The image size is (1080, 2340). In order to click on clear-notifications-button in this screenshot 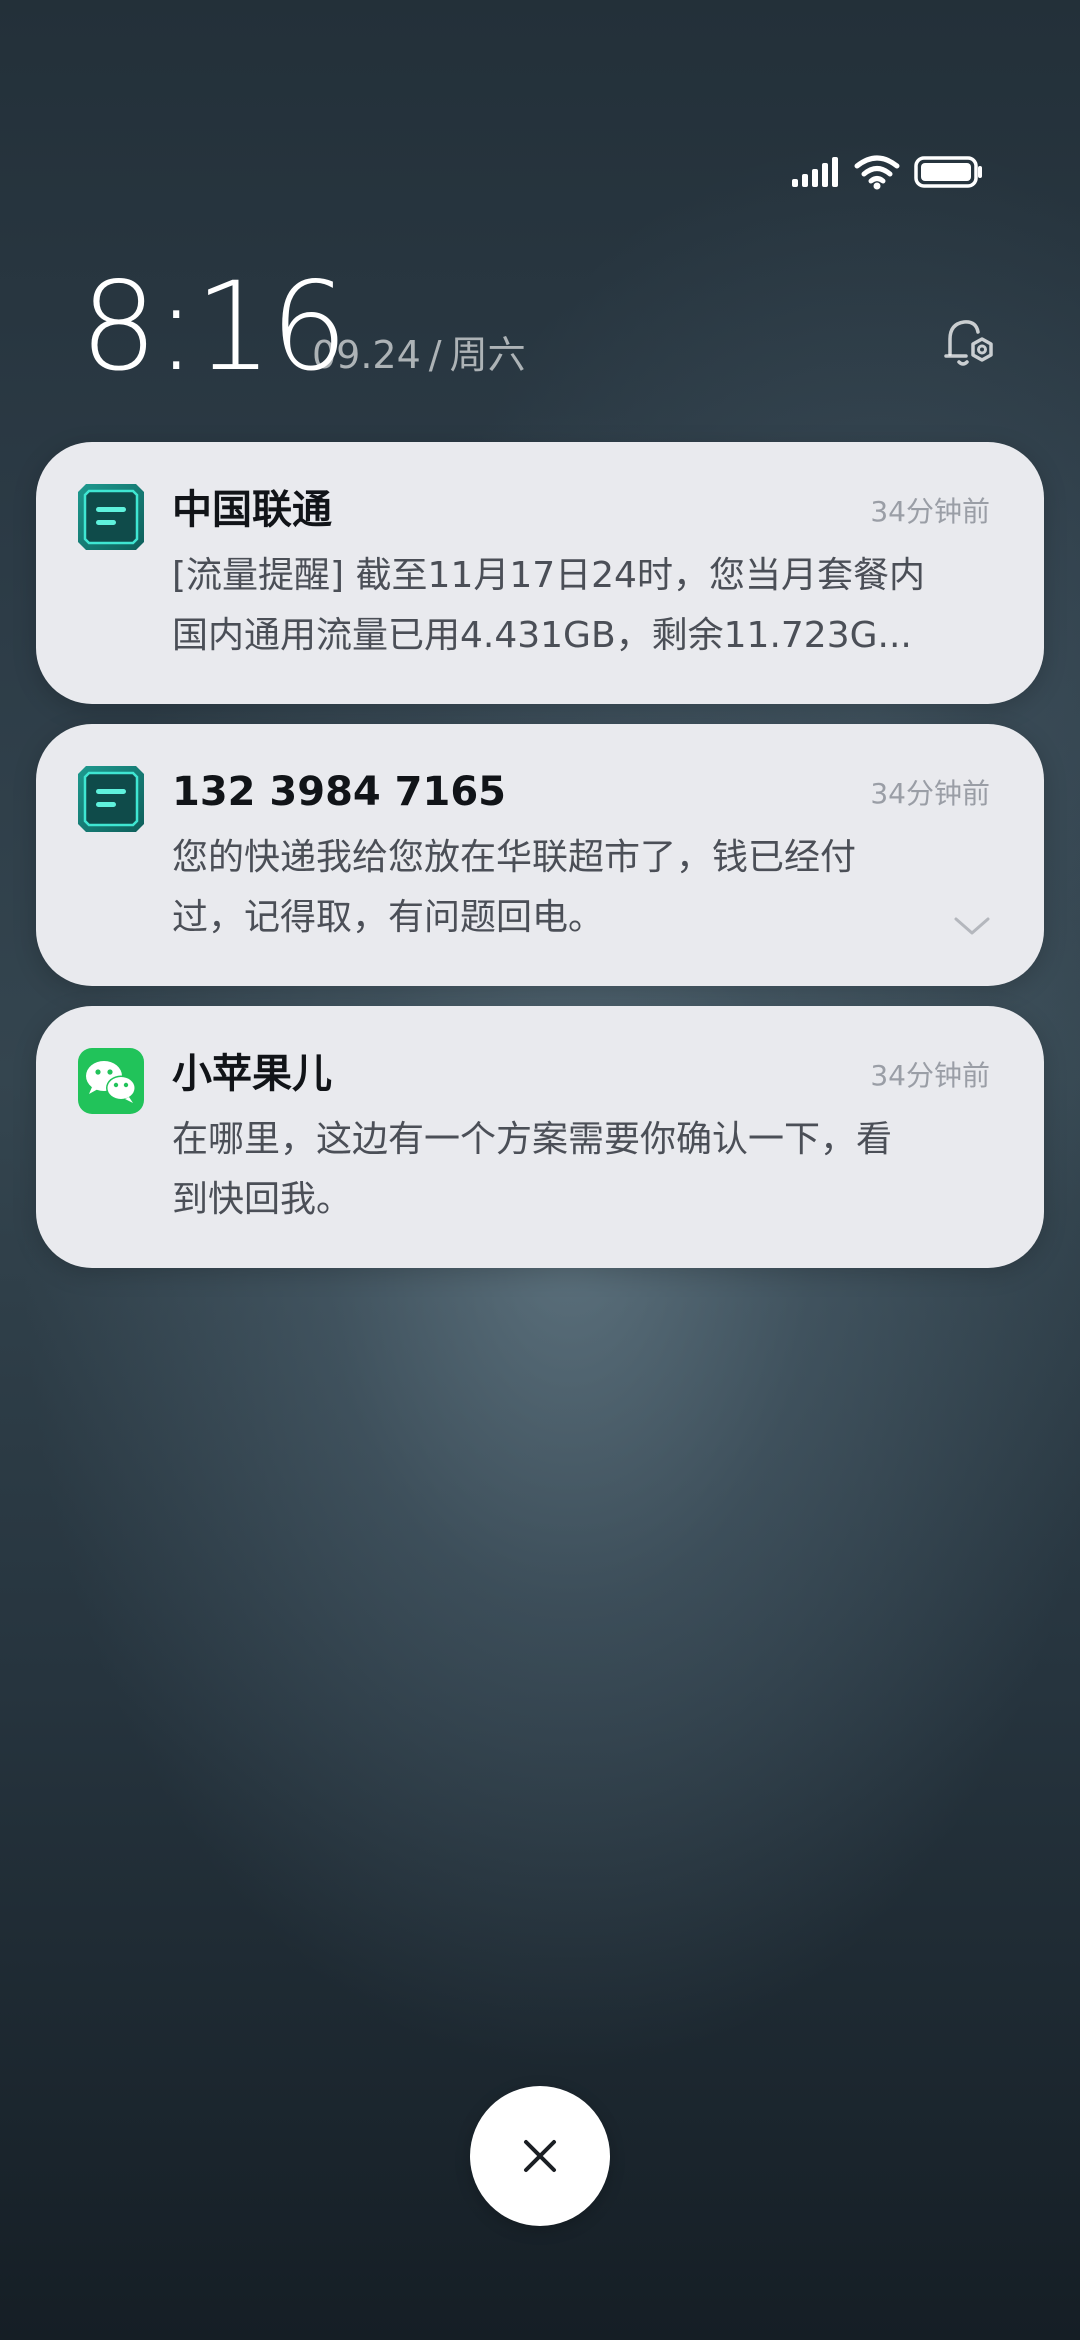, I will do `click(540, 2156)`.